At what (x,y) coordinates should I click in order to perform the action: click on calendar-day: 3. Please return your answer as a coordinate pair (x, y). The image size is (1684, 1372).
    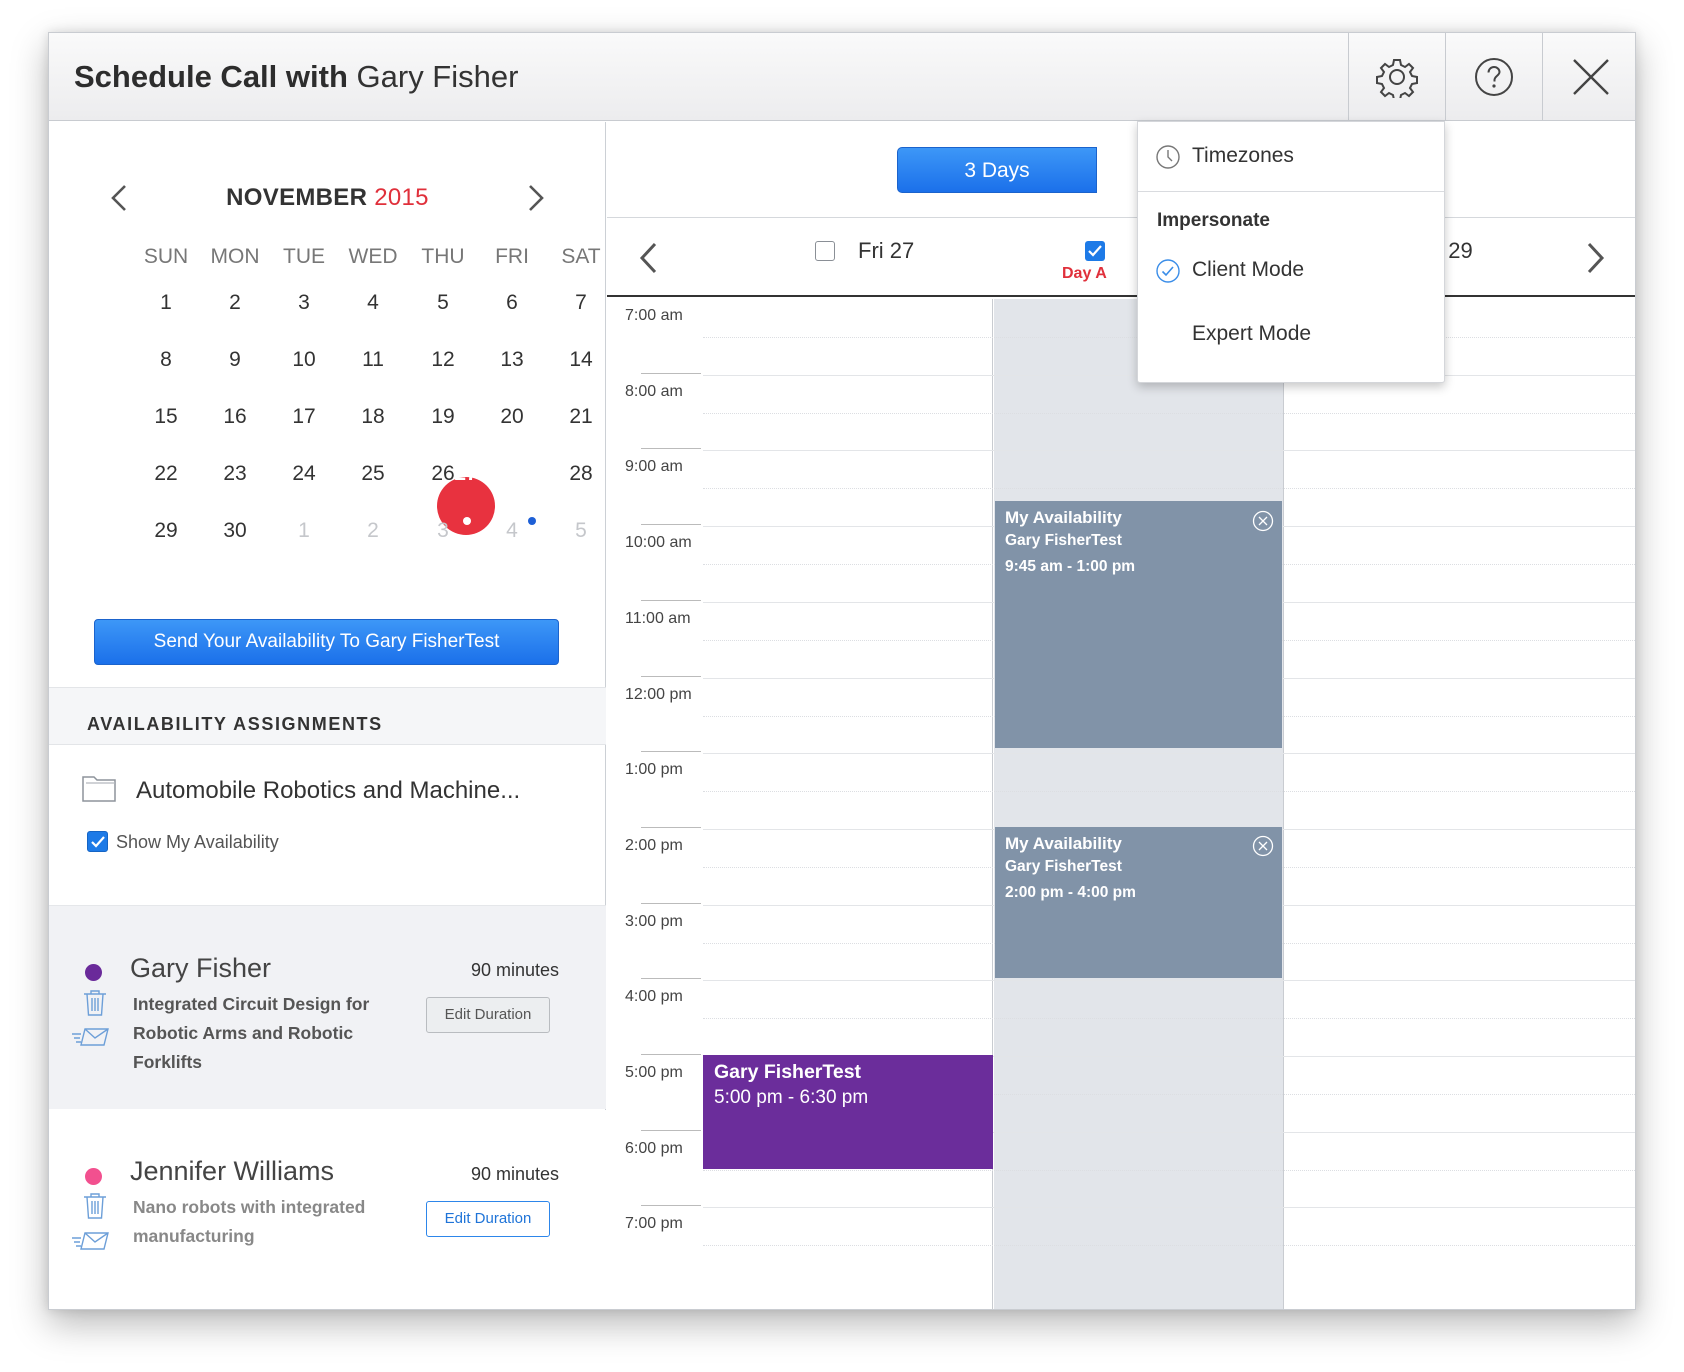
    Looking at the image, I should click on (304, 303).